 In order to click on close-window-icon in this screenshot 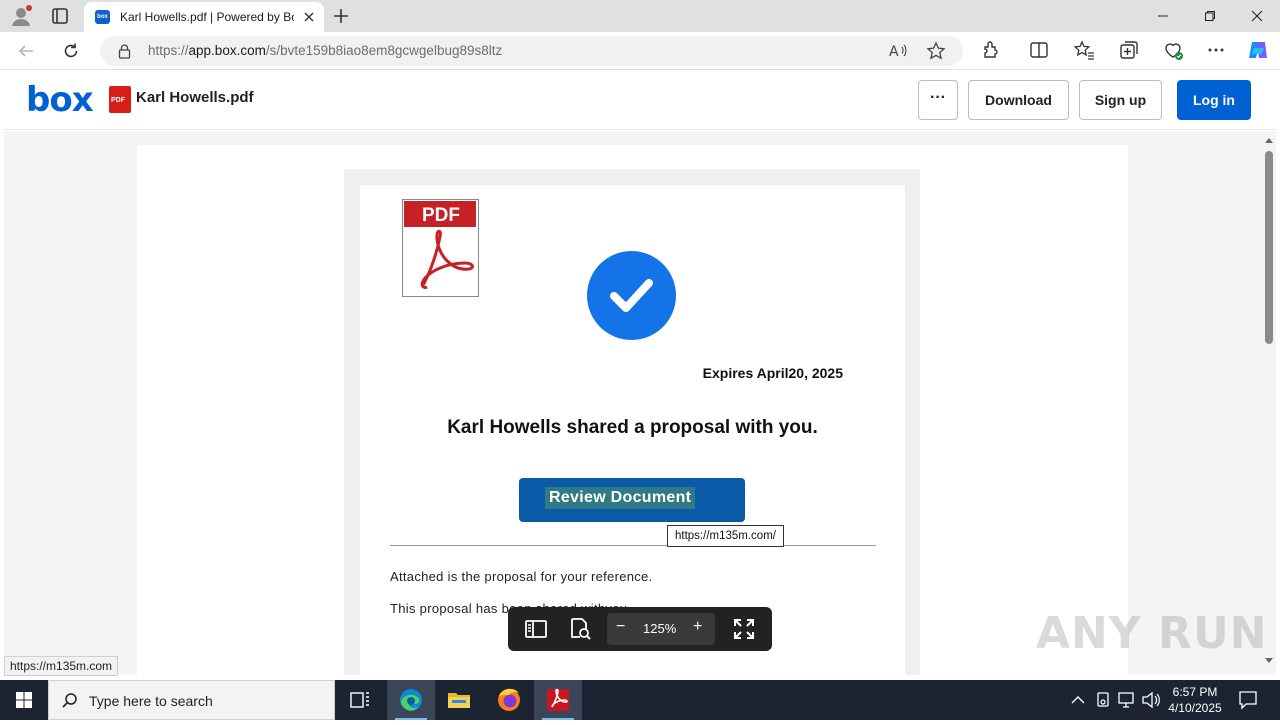, I will do `click(1257, 16)`.